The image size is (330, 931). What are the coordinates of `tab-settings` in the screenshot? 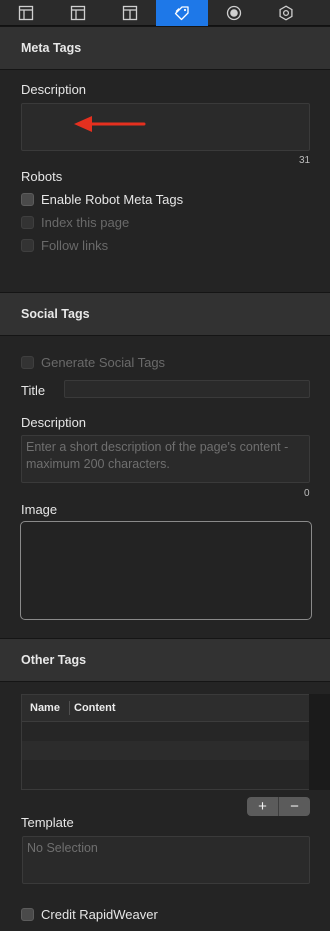 It's located at (286, 13).